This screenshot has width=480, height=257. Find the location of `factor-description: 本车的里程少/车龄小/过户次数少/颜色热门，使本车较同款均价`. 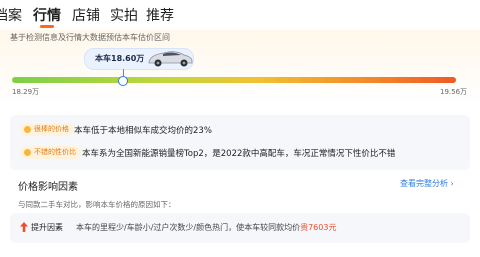

factor-description: 本车的里程少/车龄小/过户次数少/颜色热门，使本车较同款均价 is located at coordinates (188, 227).